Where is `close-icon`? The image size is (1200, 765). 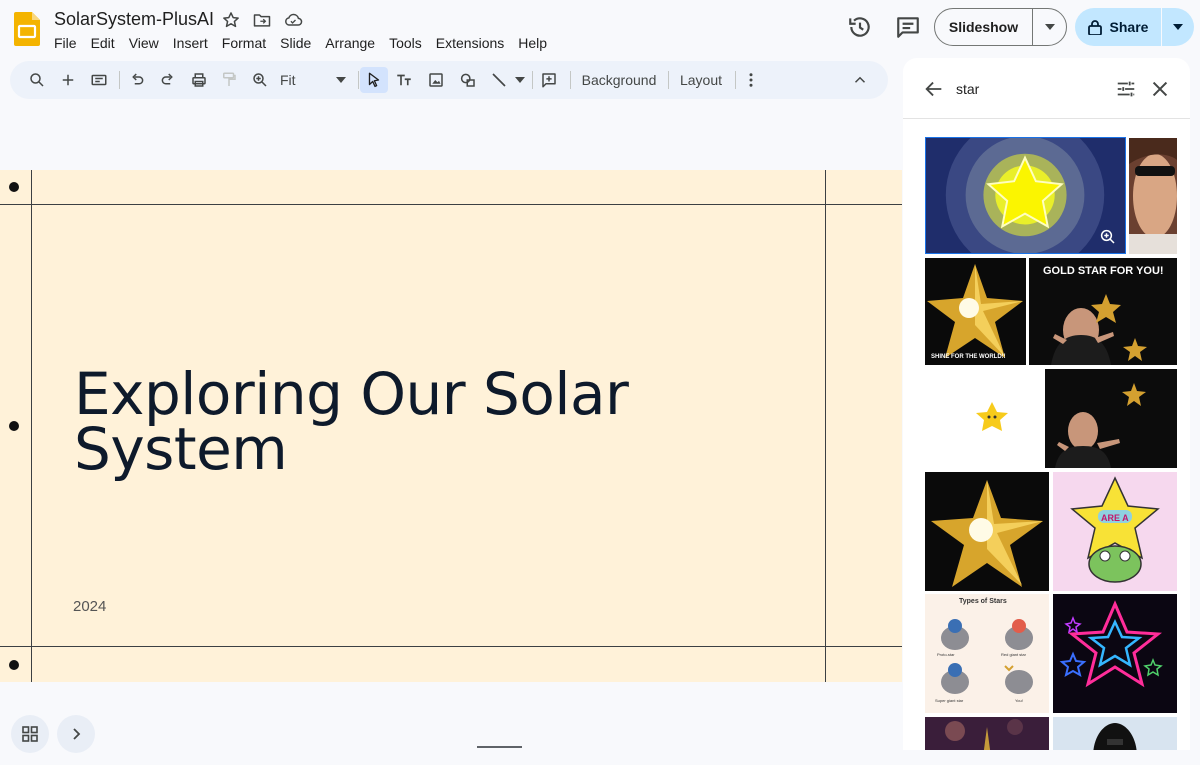
close-icon is located at coordinates (1160, 89).